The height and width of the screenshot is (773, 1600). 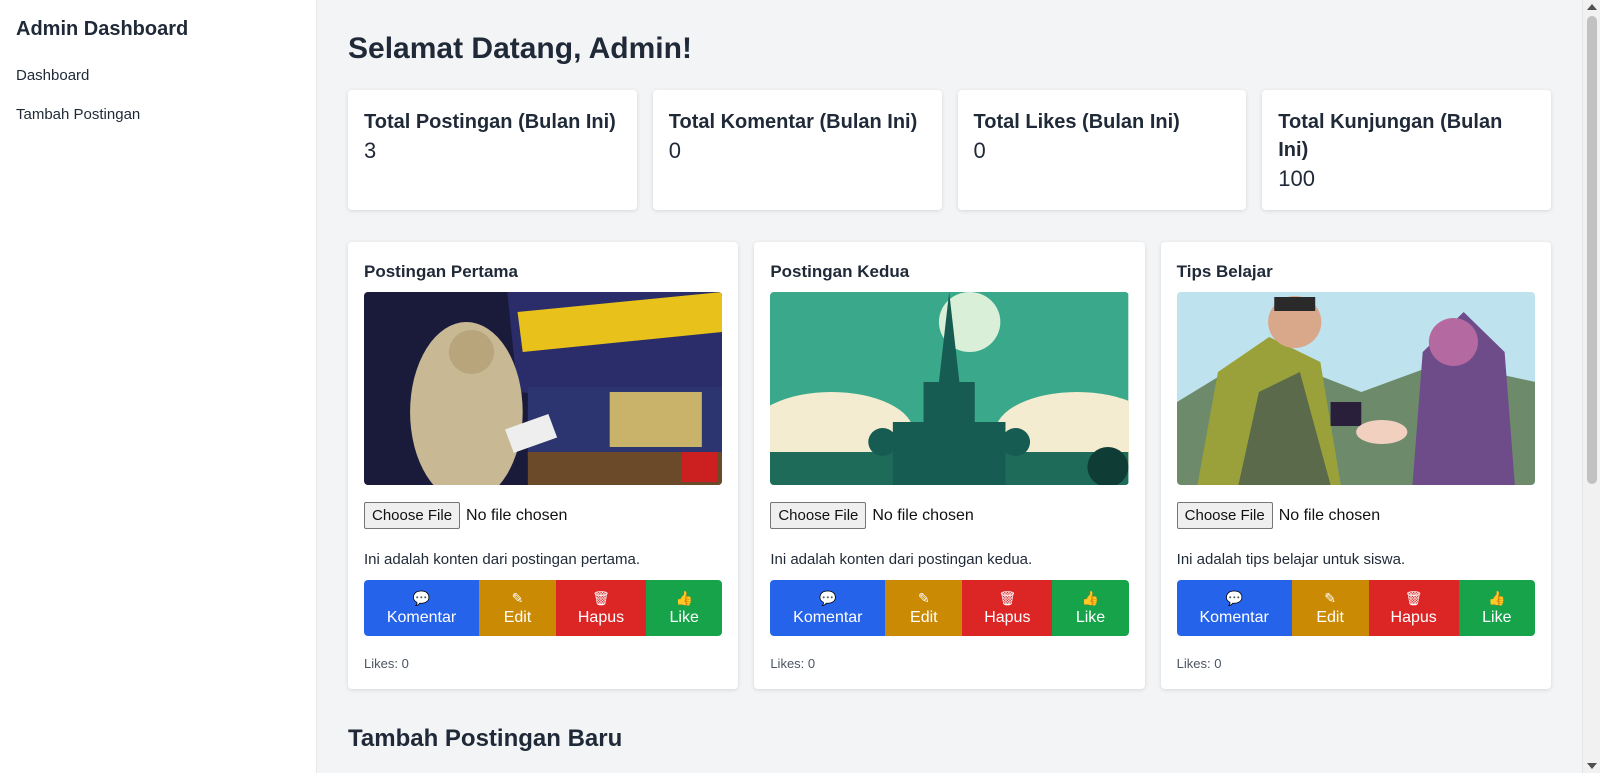 What do you see at coordinates (793, 122) in the screenshot?
I see `stat-label: Total Komentar (Bulan Ini)` at bounding box center [793, 122].